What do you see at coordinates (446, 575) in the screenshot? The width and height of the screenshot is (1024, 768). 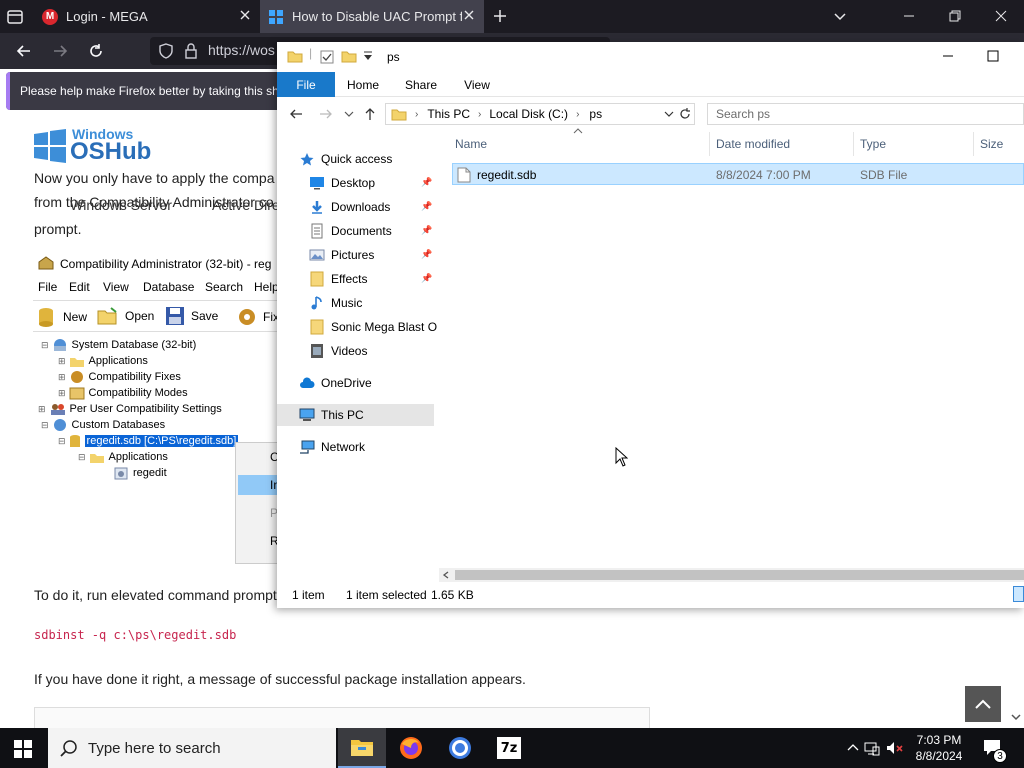 I see `scroll-left-icon` at bounding box center [446, 575].